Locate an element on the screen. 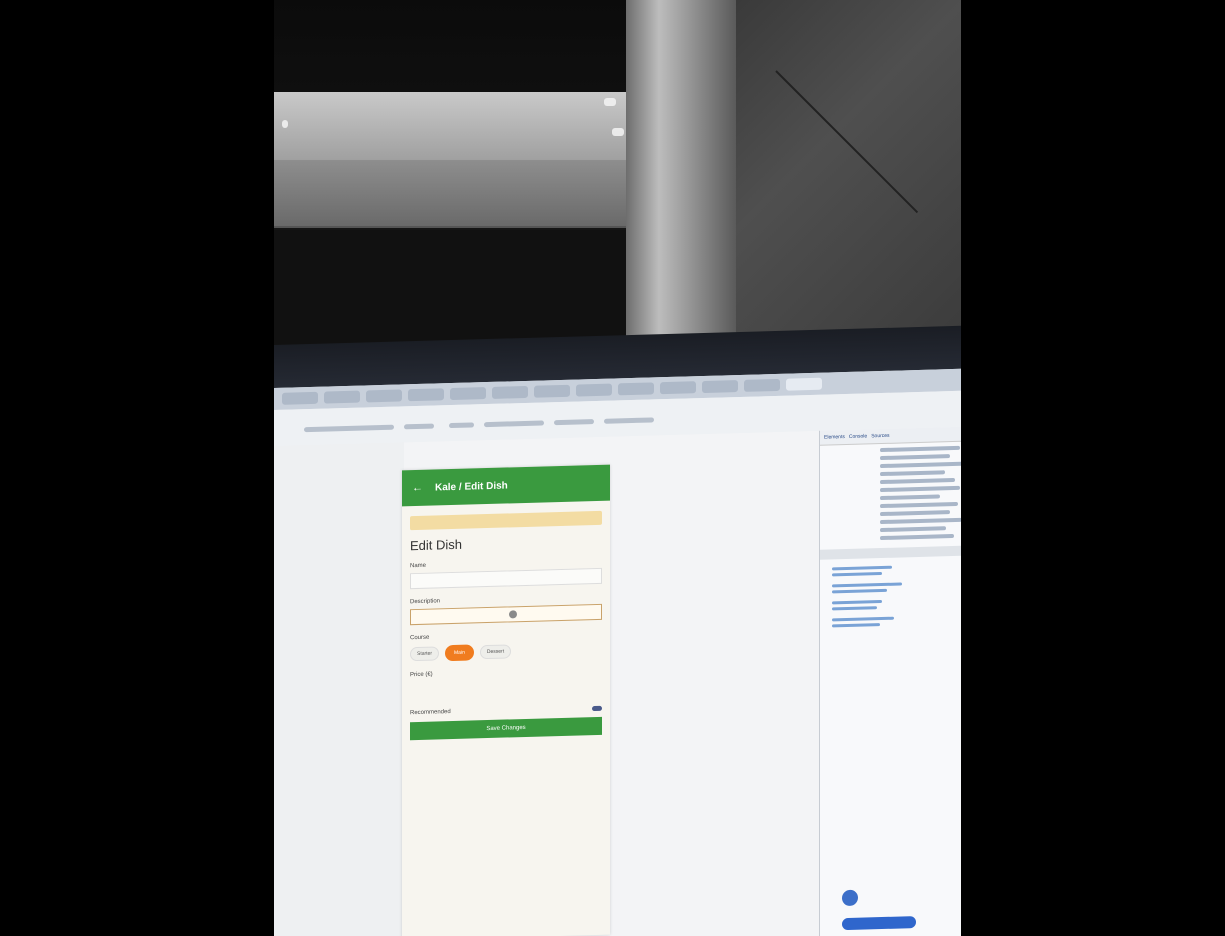 The height and width of the screenshot is (936, 1225). course-option-main: Main is located at coordinates (459, 653).